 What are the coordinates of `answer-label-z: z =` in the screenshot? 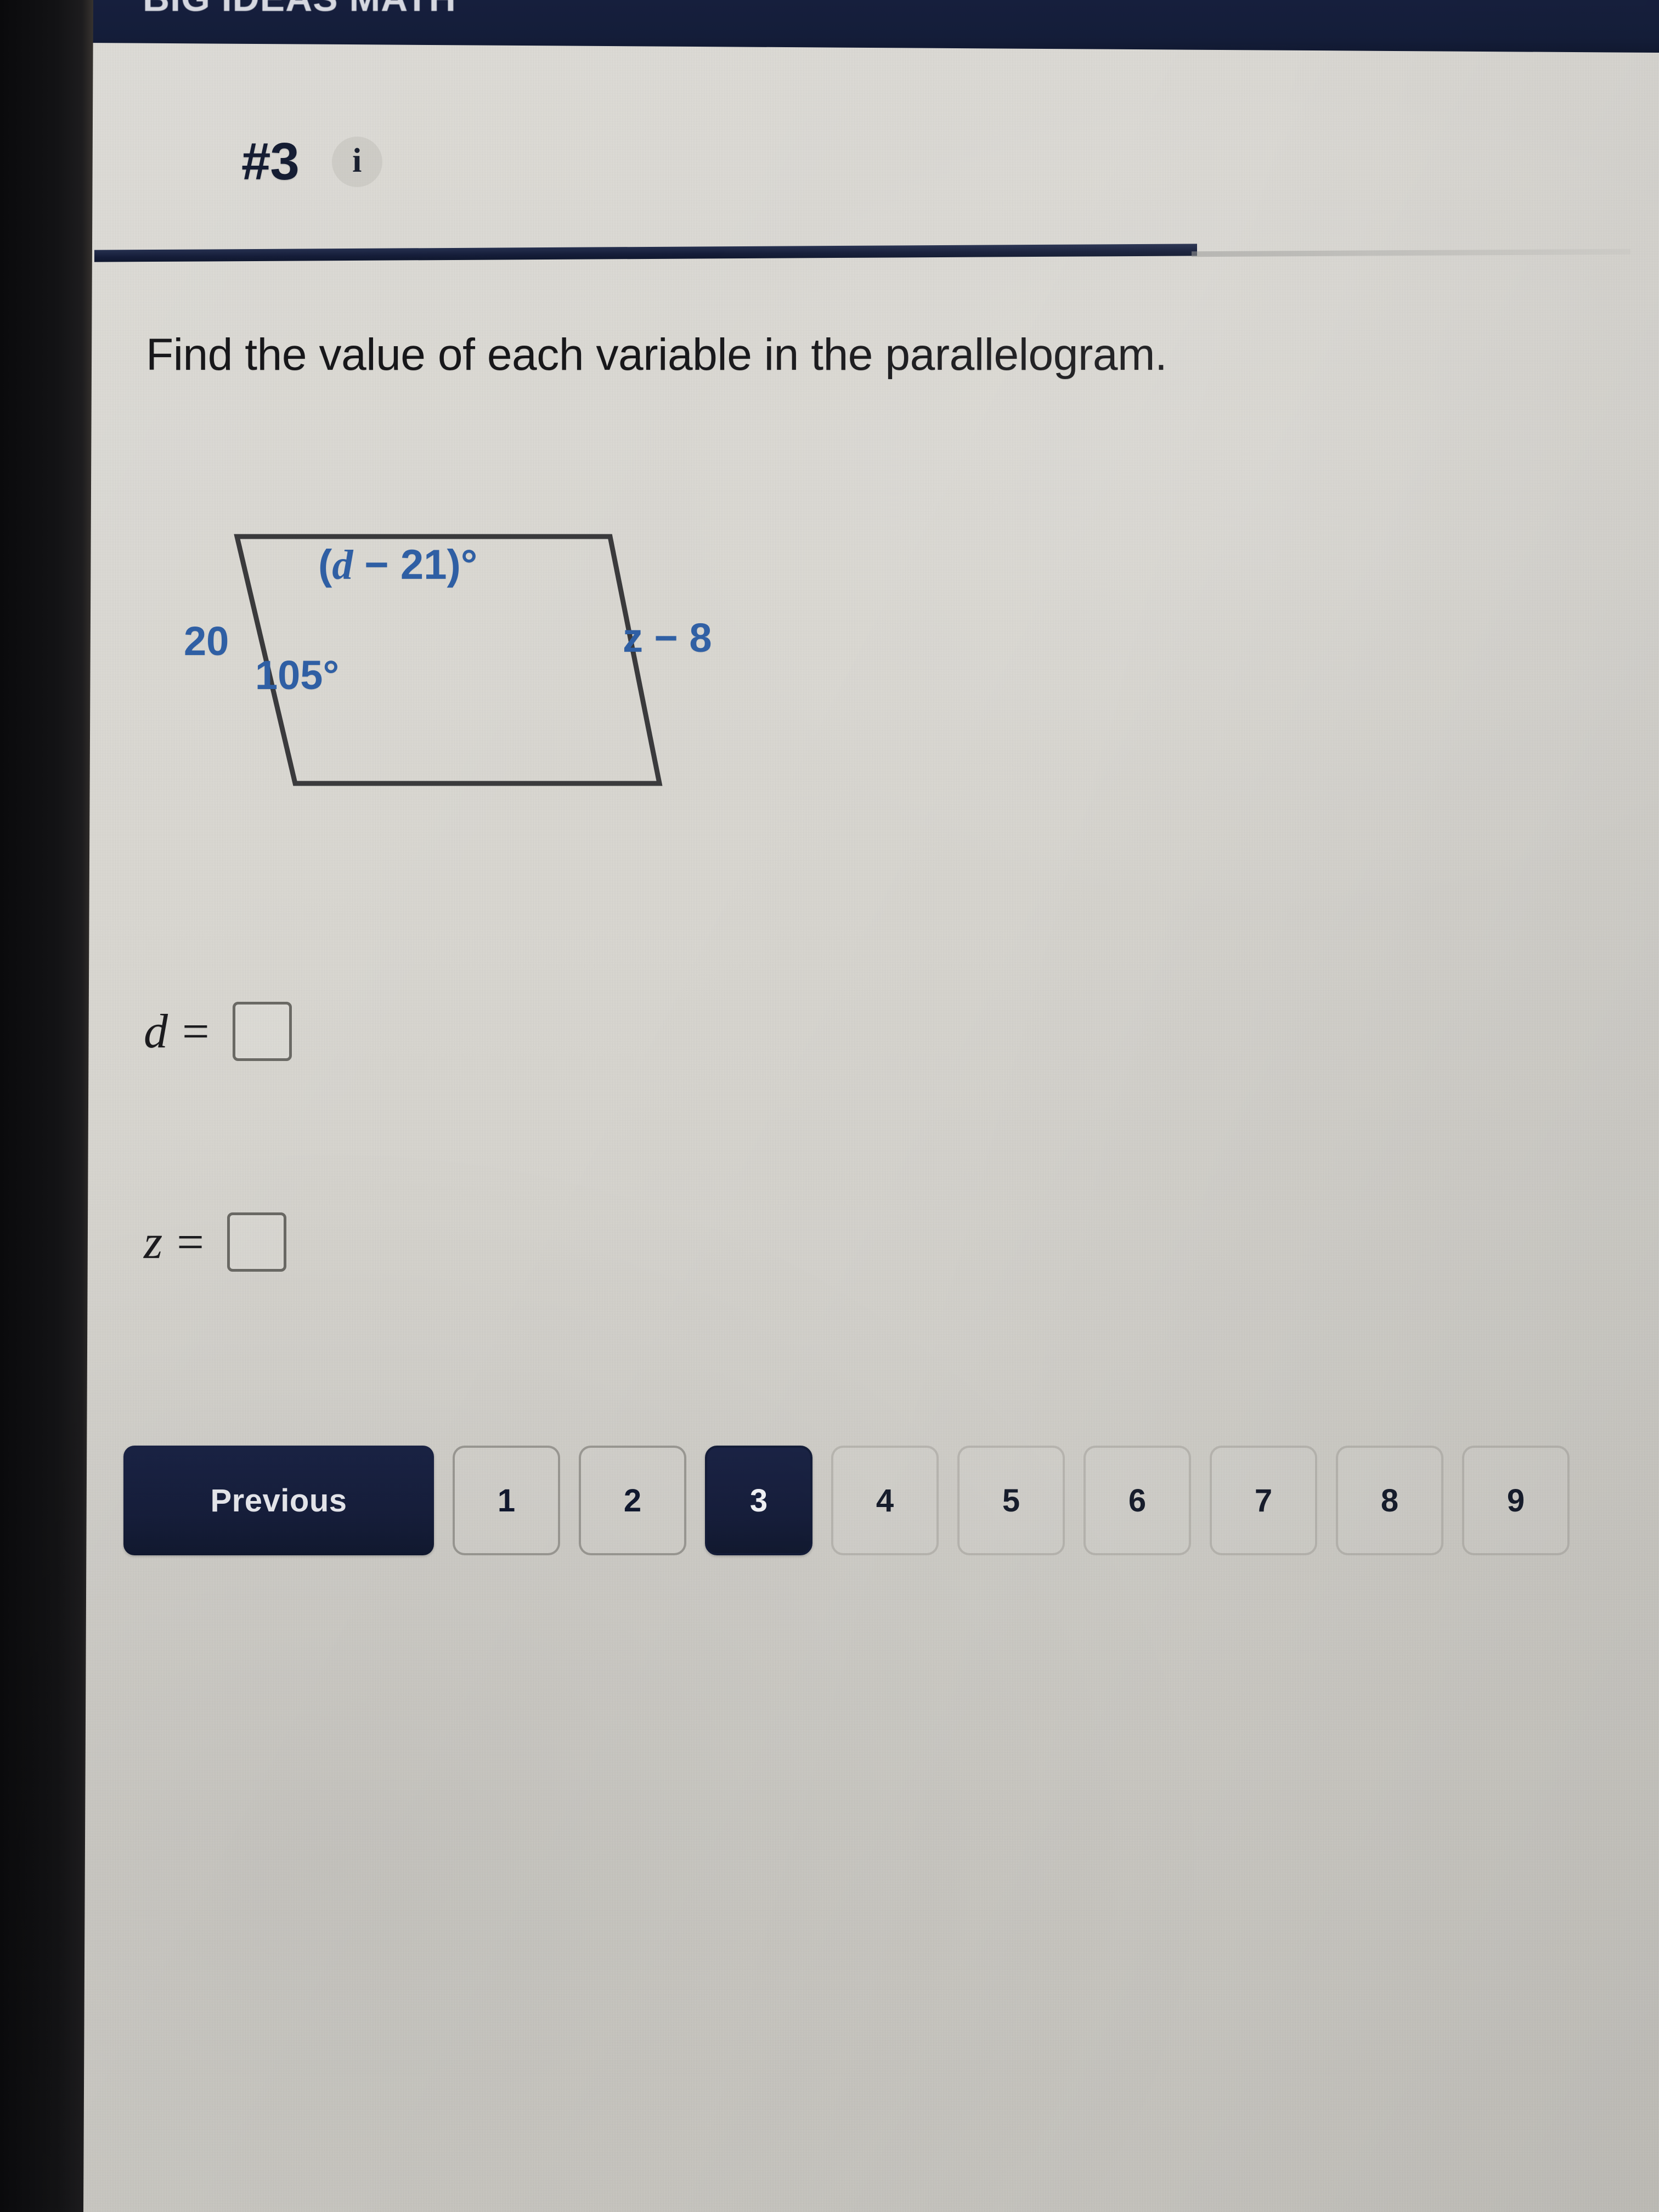 It's located at (174, 1242).